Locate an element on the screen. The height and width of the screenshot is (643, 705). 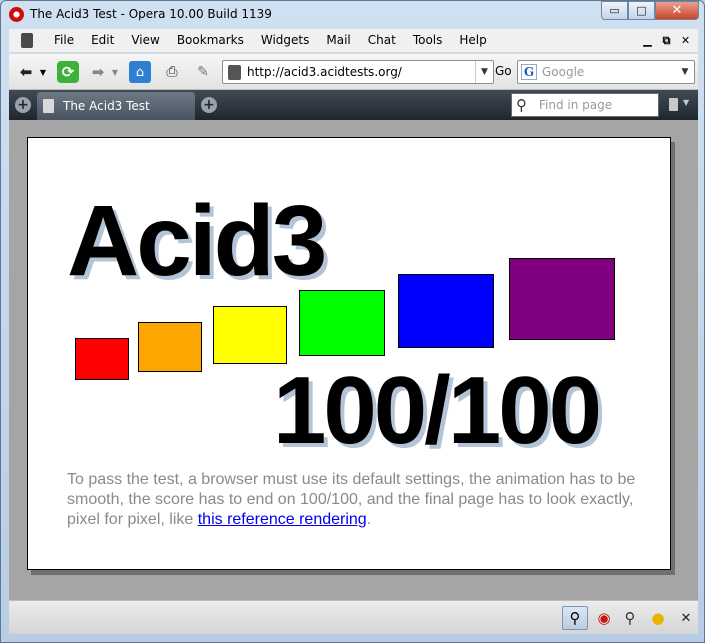
page-close-button: ✕ is located at coordinates (685, 40).